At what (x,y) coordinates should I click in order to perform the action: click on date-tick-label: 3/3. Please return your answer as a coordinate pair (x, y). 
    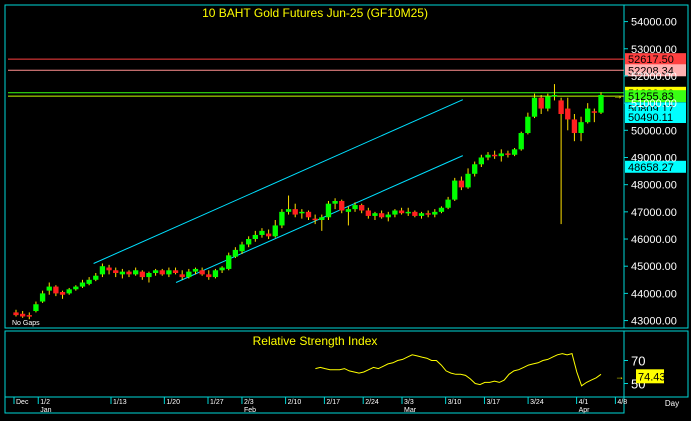
    Looking at the image, I should click on (409, 402).